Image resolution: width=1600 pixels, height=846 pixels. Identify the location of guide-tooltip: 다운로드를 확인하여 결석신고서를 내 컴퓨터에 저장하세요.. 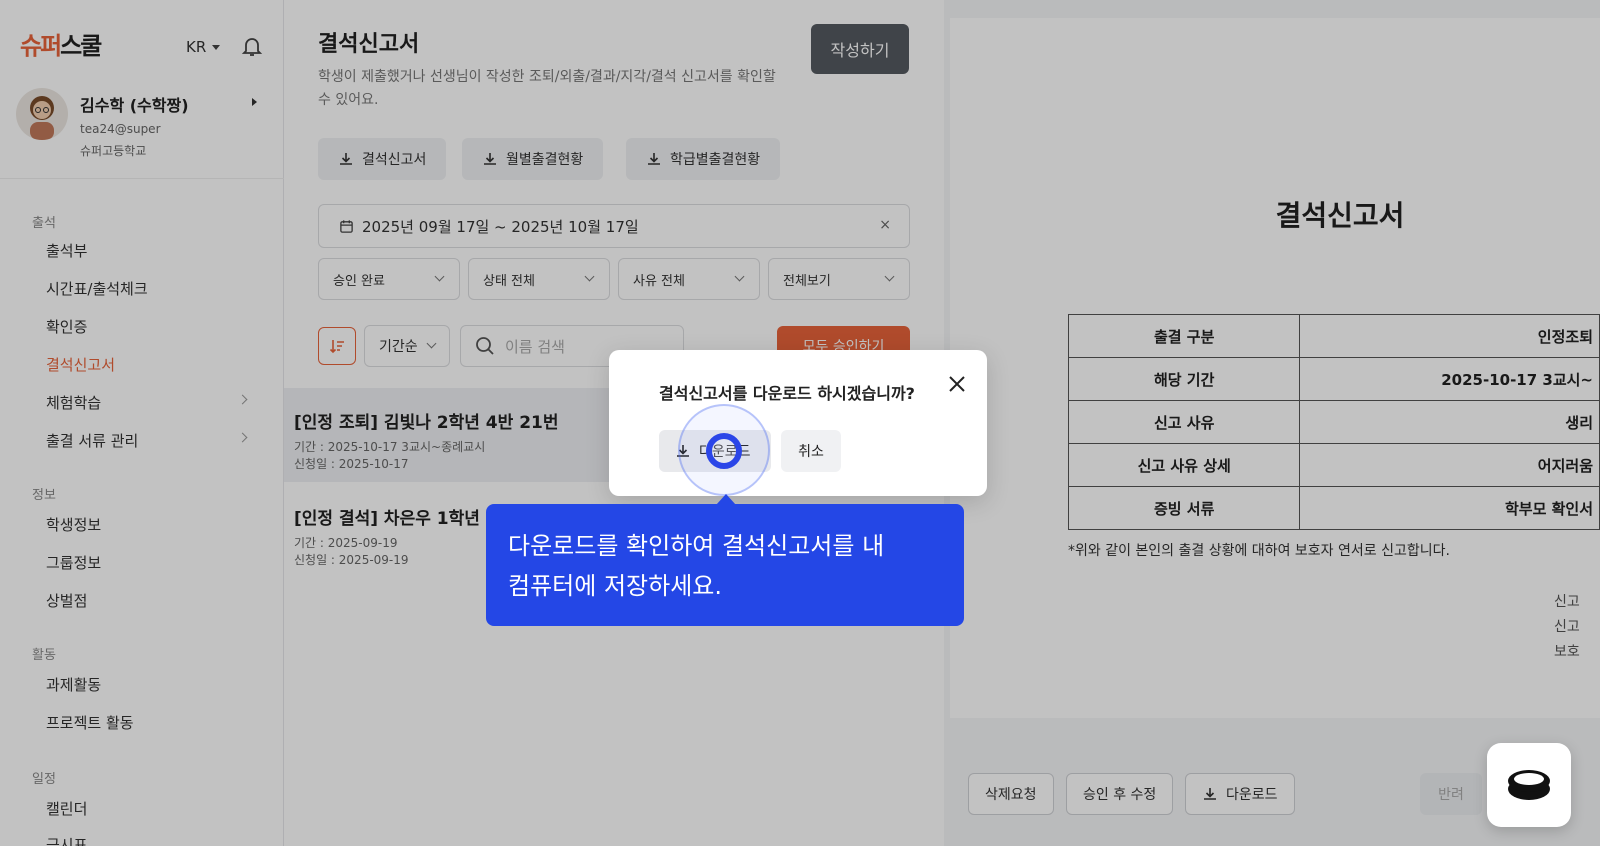
(725, 565).